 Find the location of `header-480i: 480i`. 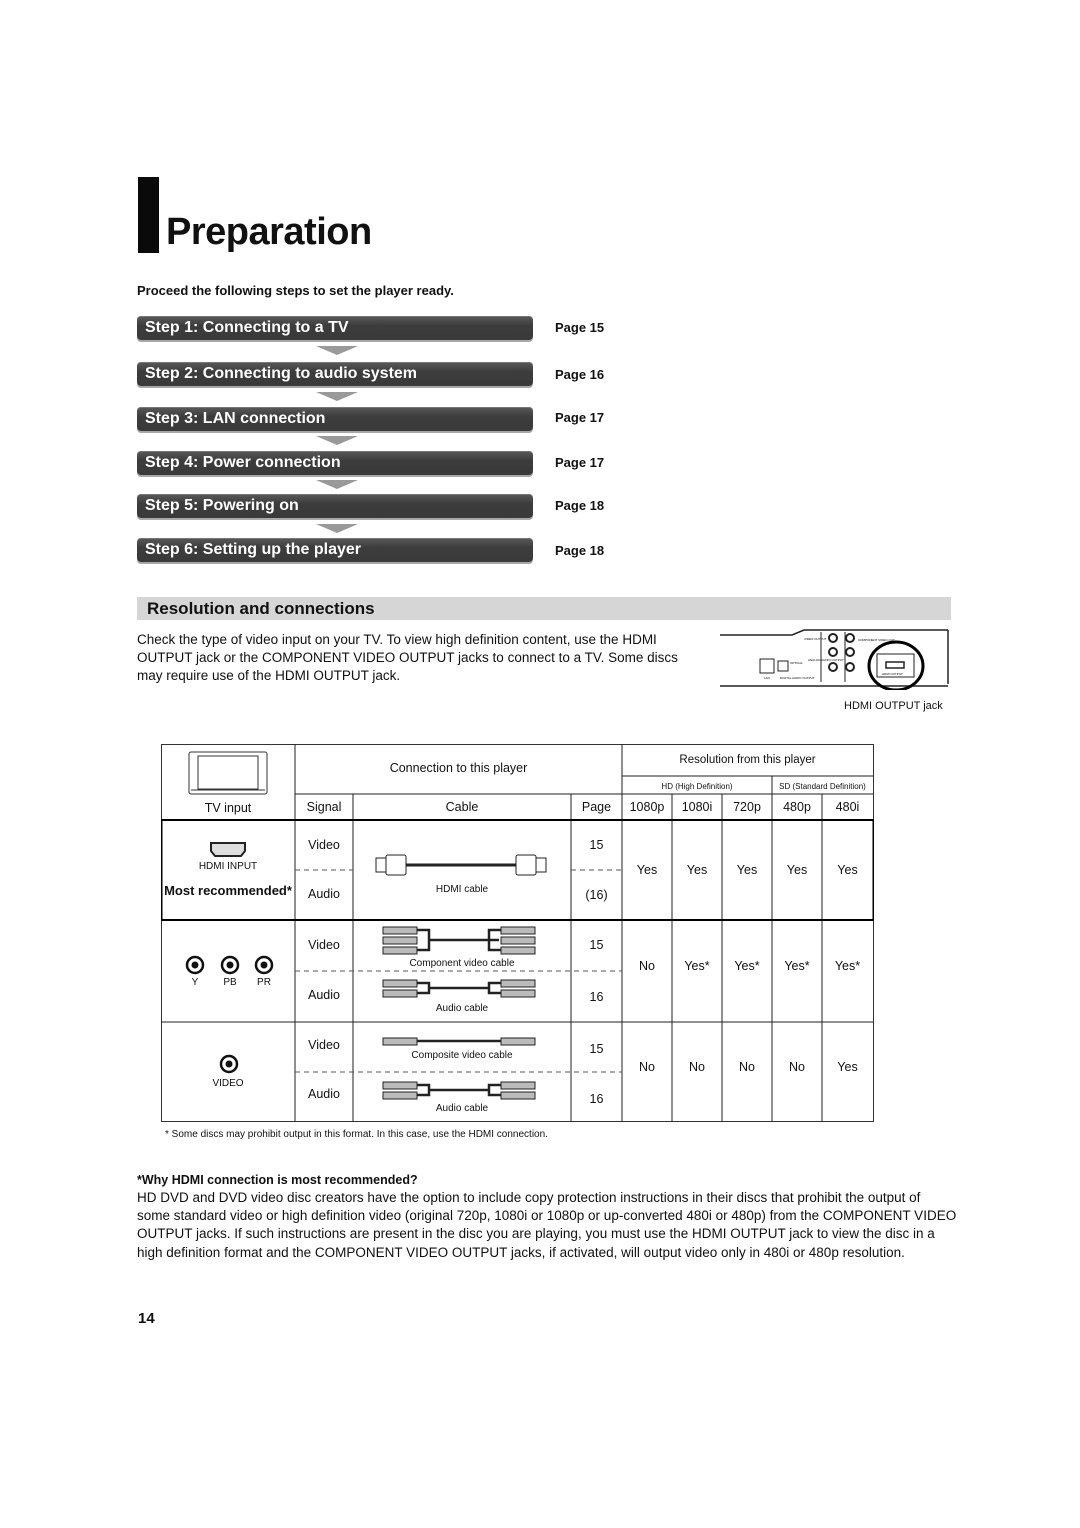

header-480i: 480i is located at coordinates (847, 807).